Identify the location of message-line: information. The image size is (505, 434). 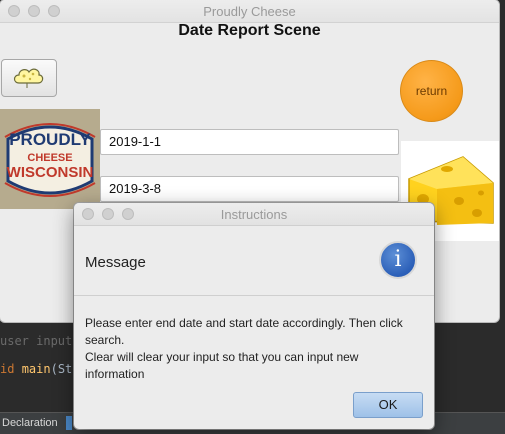
(115, 374).